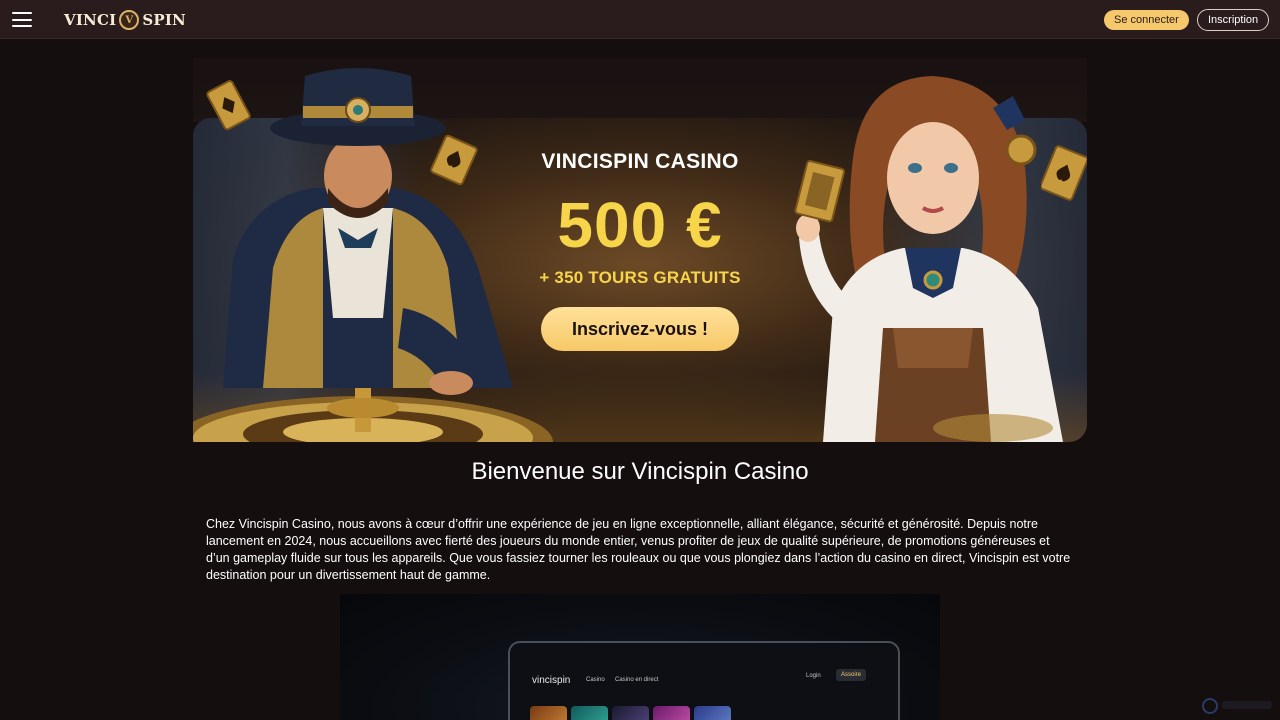 This screenshot has width=1280, height=720. Describe the element at coordinates (595, 680) in the screenshot. I see `preview-nav-casino: Casino` at that location.